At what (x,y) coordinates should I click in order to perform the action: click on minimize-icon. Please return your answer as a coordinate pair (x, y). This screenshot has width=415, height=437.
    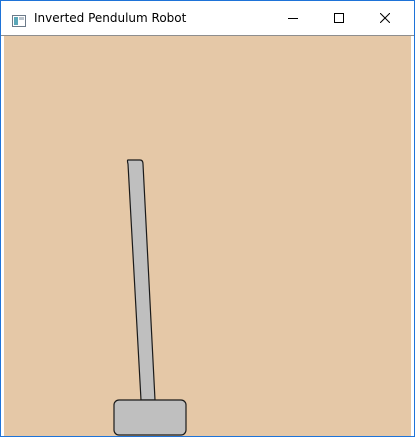
    Looking at the image, I should click on (293, 18).